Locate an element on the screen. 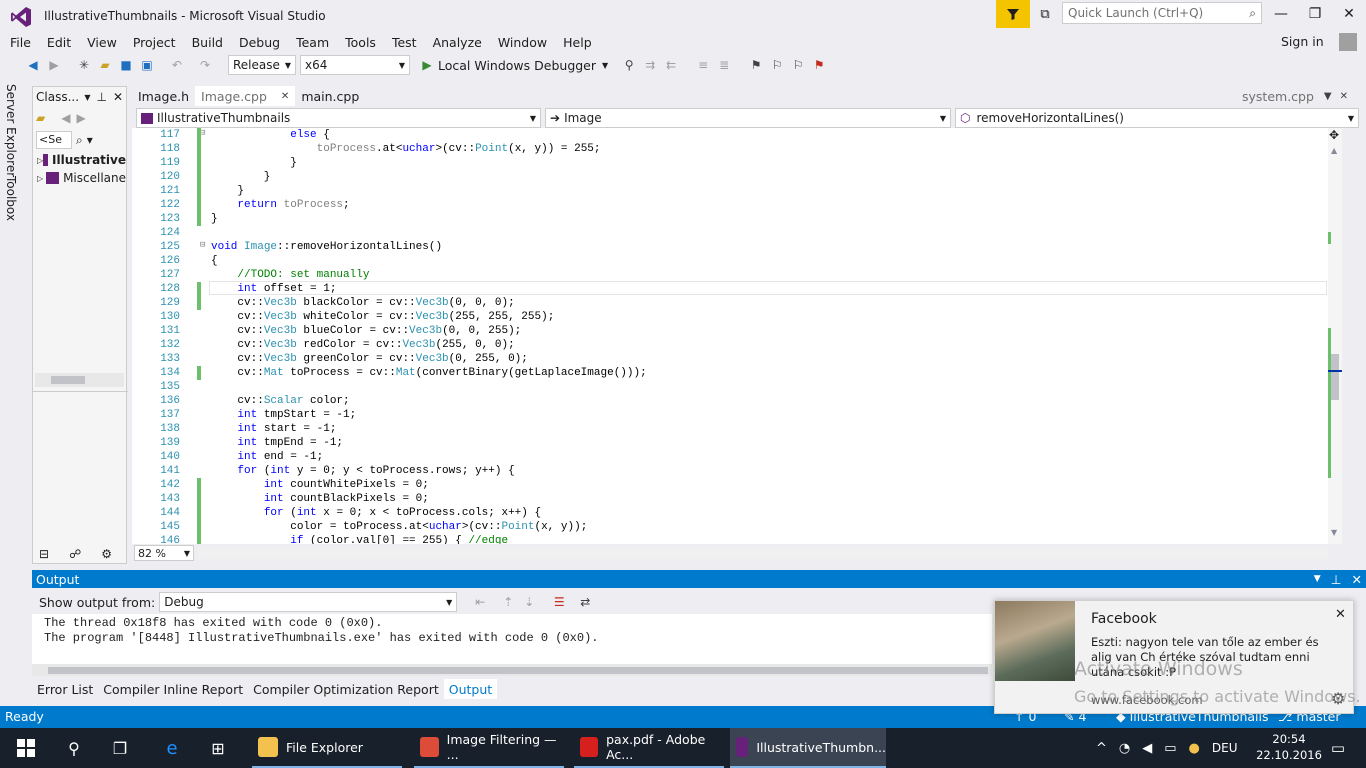  undo-icon: ↶ is located at coordinates (177, 65).